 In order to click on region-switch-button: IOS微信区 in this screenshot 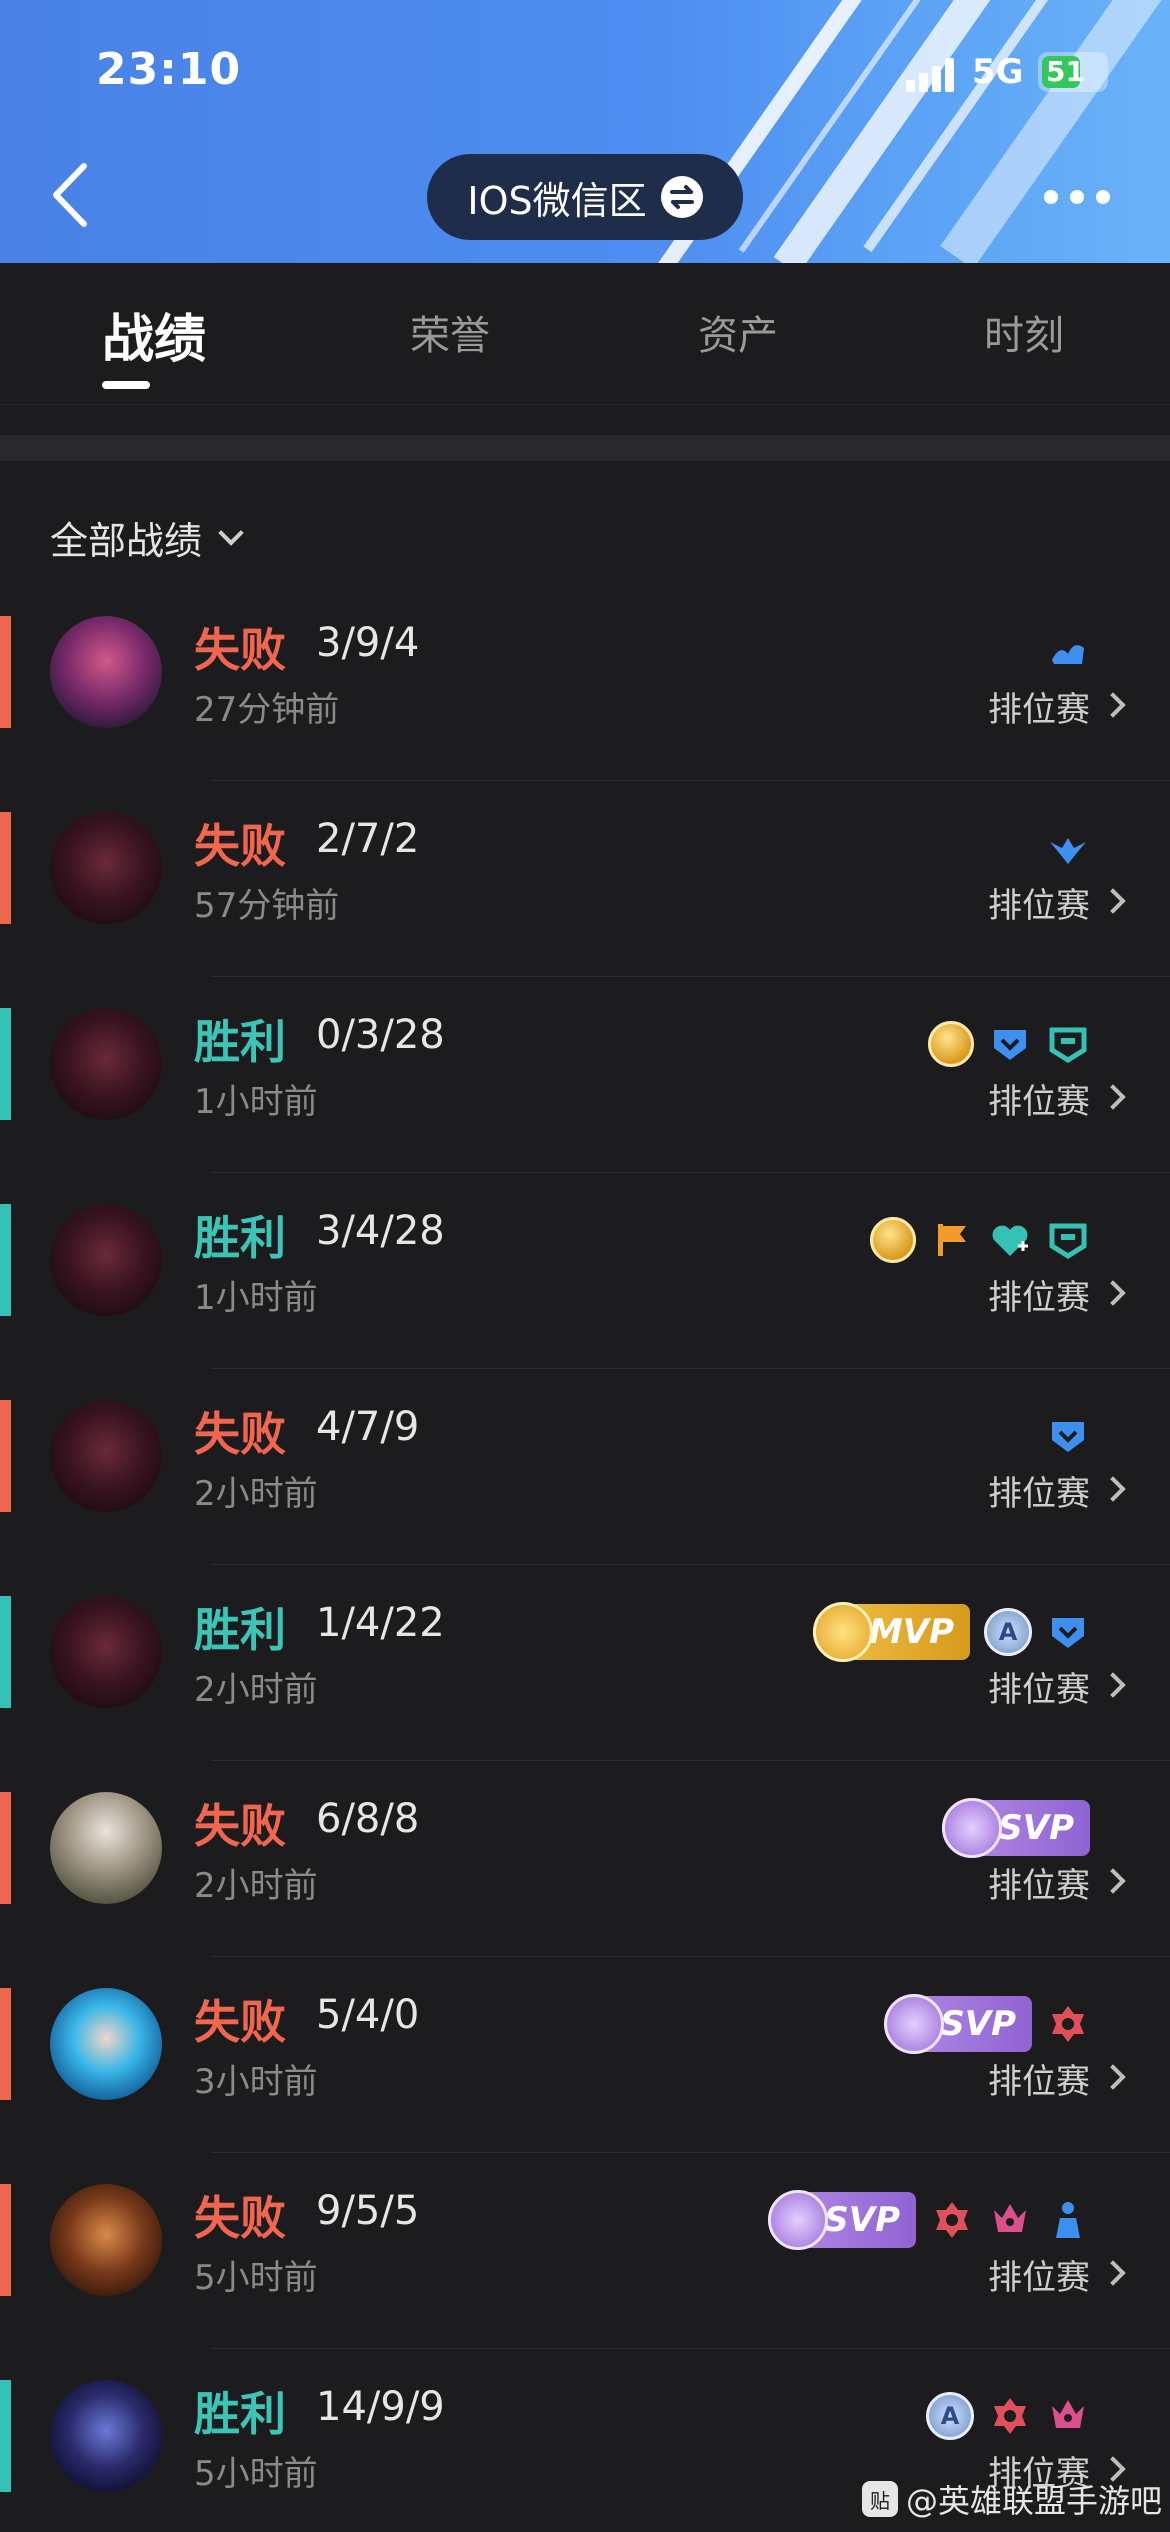, I will do `click(585, 197)`.